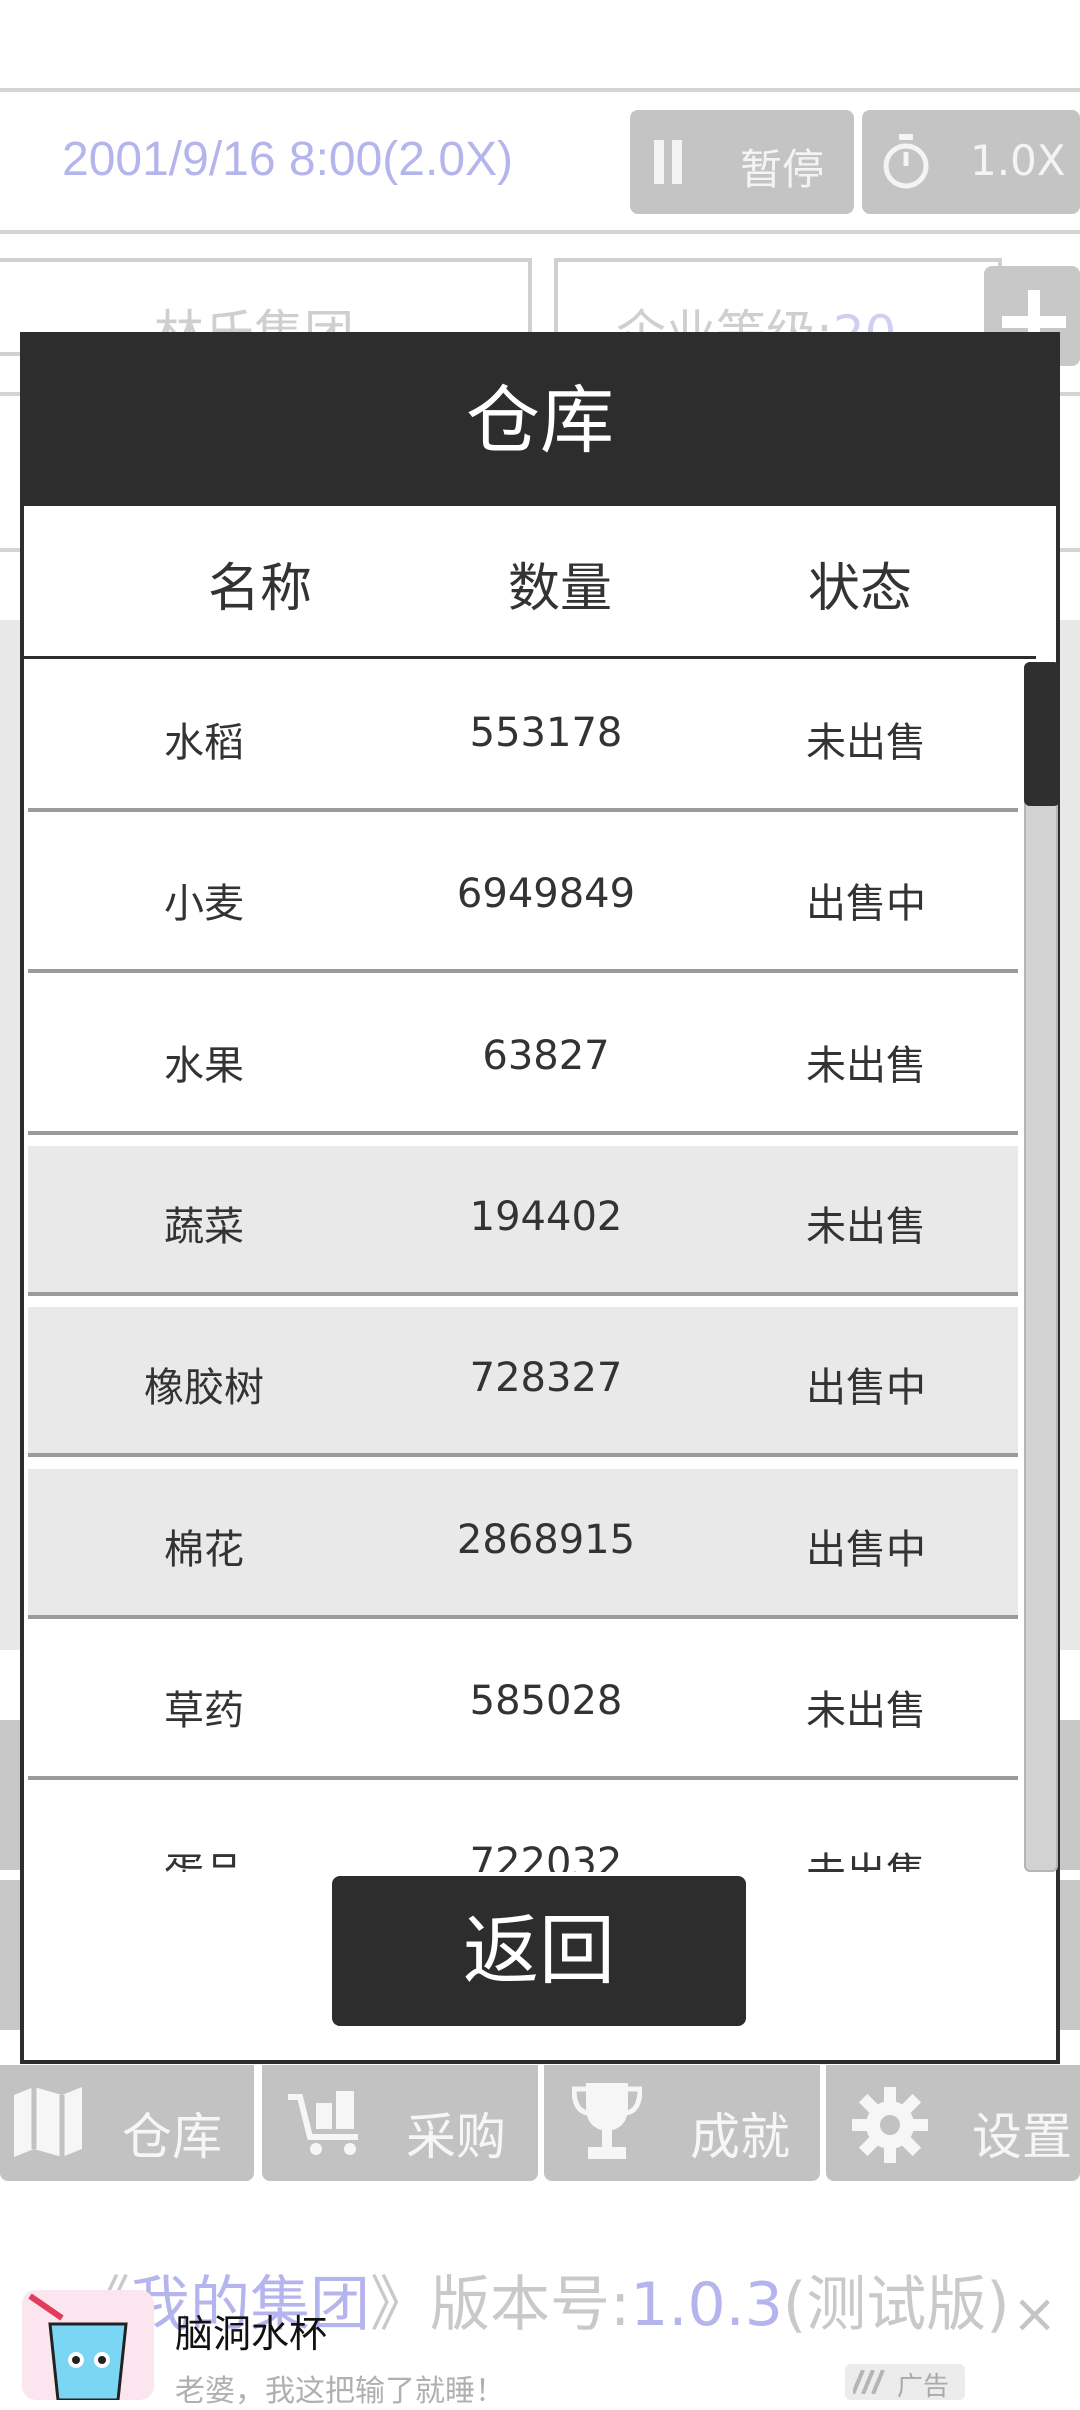 The height and width of the screenshot is (2410, 1080). I want to click on row-name: 棉花, so click(204, 1550).